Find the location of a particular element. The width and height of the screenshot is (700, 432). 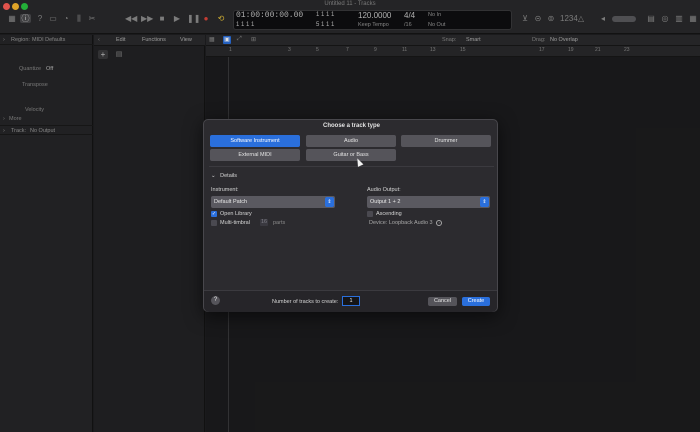

dialog-title: Choose a track type is located at coordinates (351, 126).